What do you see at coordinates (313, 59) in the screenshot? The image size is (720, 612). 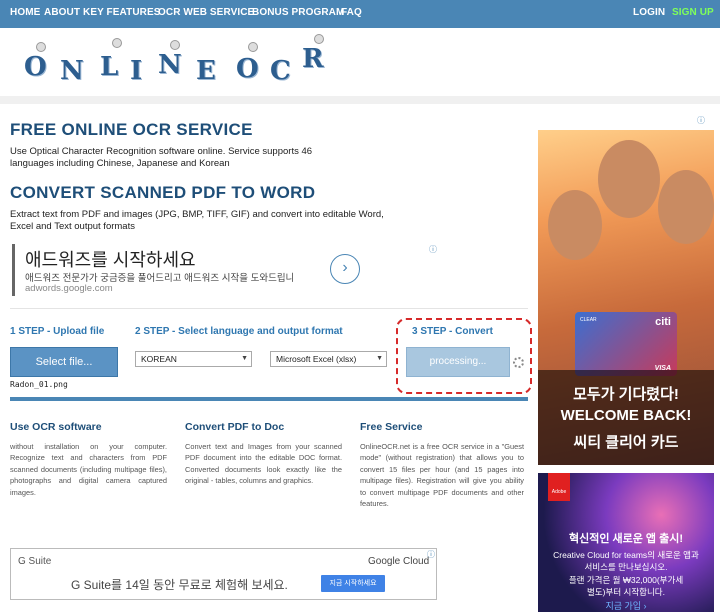 I see `logo-letter: R` at bounding box center [313, 59].